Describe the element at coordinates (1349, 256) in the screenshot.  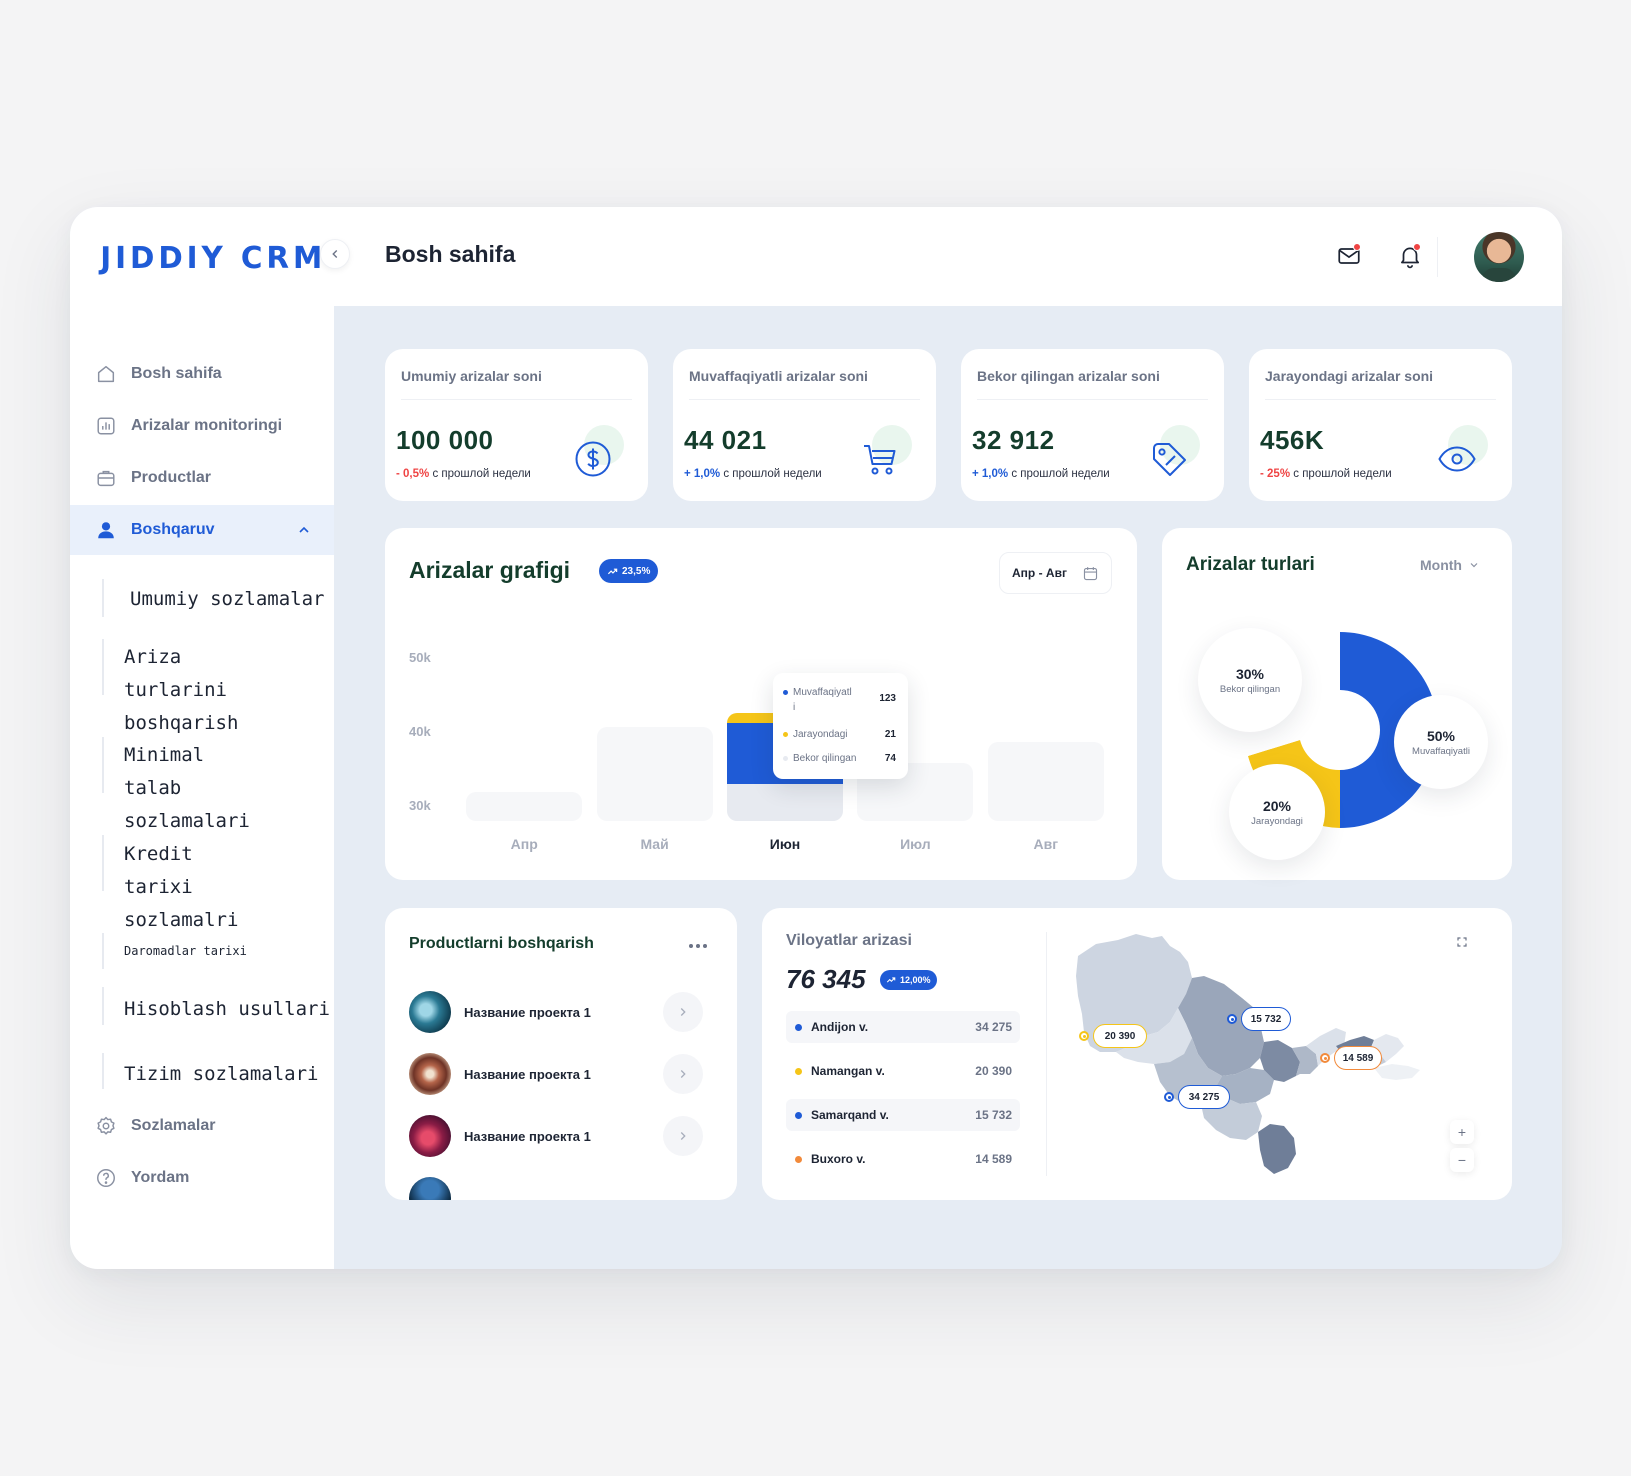
I see `mail-button` at that location.